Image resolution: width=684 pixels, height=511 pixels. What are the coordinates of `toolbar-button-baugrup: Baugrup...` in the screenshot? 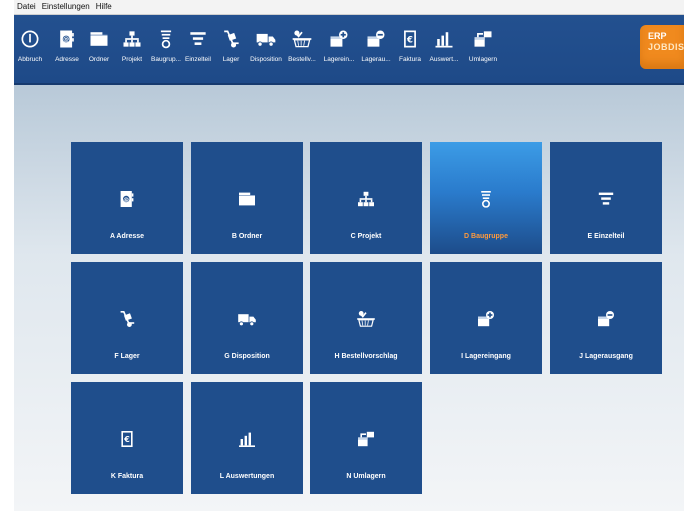 It's located at (166, 49).